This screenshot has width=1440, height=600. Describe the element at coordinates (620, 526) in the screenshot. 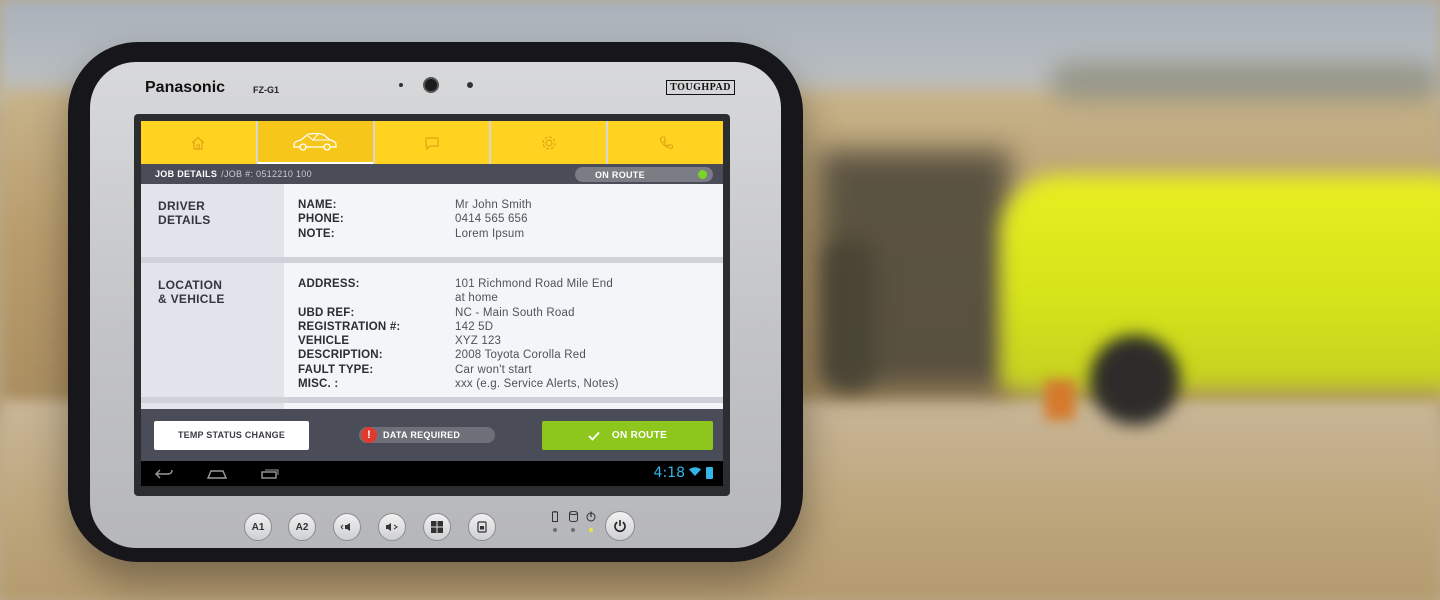

I see `power-button` at that location.